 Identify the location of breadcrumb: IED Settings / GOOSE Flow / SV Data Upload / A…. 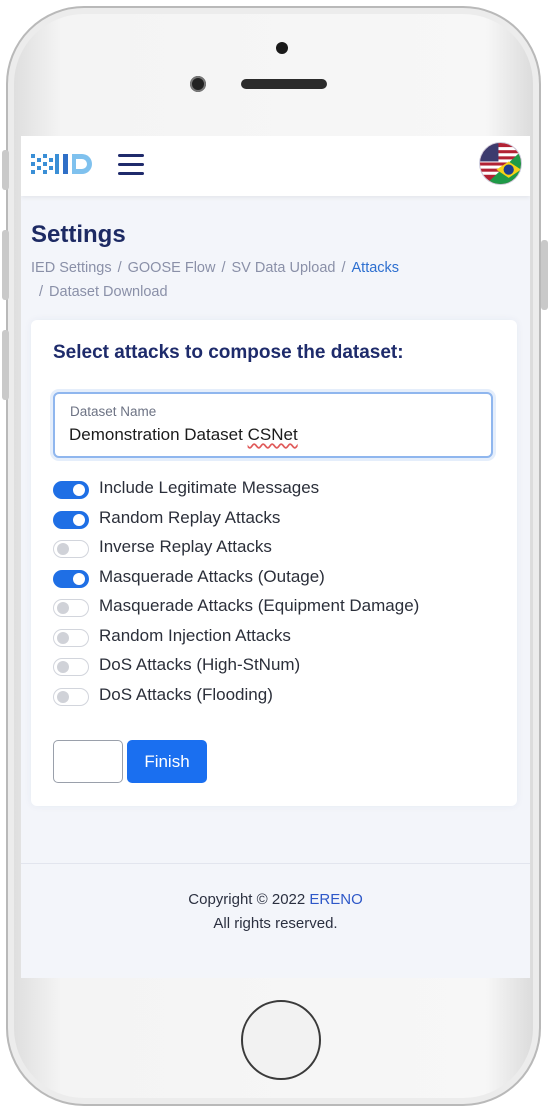
(271, 280).